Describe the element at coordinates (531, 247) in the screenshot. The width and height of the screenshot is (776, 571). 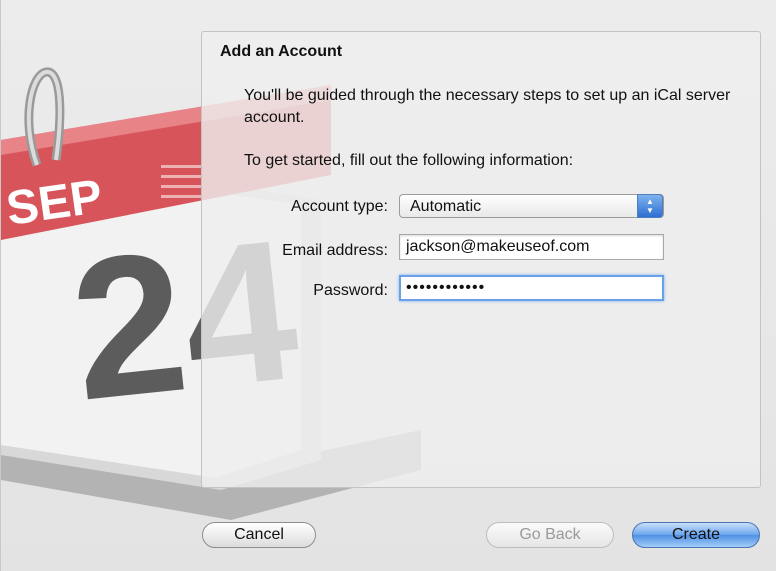
I see `email-field: jackson@makeuseof.com` at that location.